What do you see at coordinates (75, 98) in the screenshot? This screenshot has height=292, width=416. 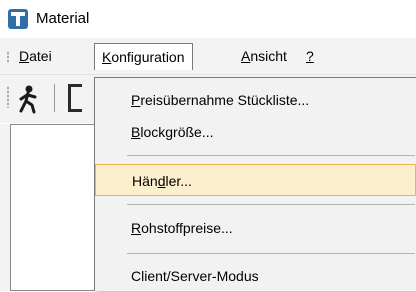 I see `toolbar-button` at bounding box center [75, 98].